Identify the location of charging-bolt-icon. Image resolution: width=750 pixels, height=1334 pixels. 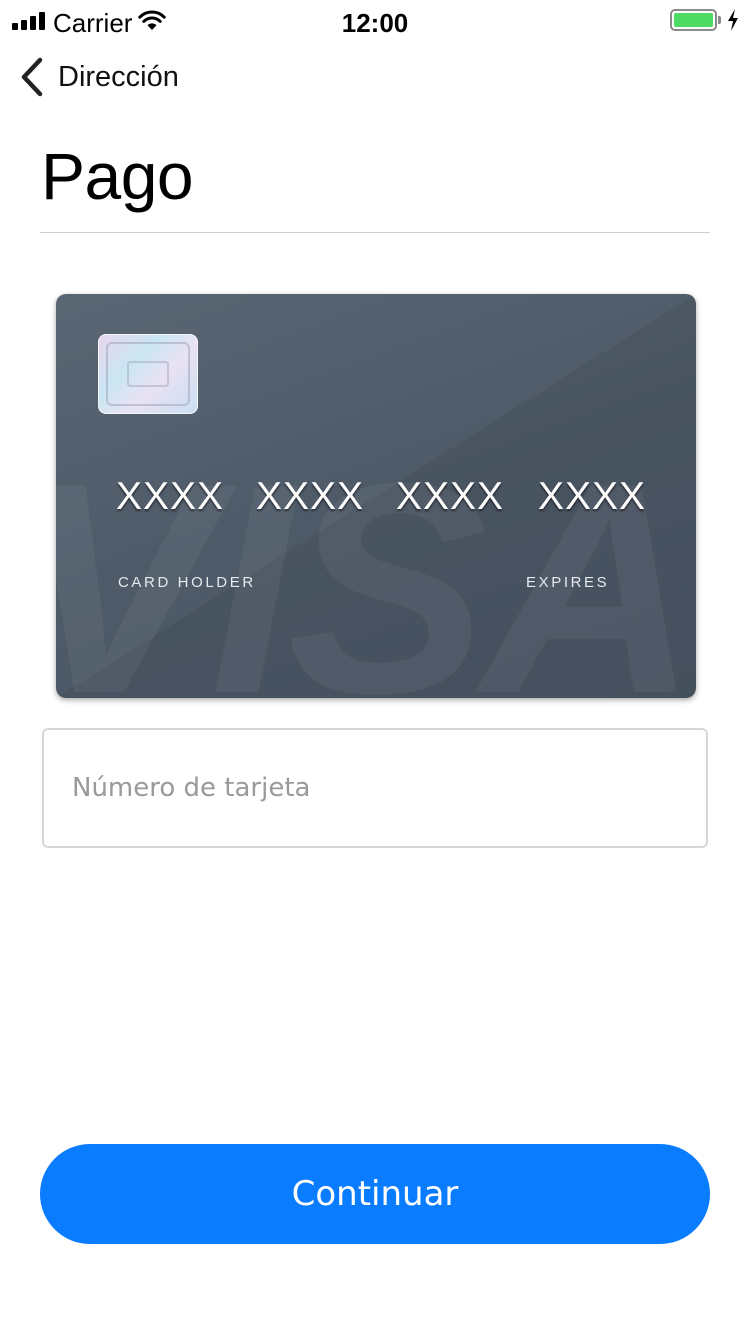
(733, 20).